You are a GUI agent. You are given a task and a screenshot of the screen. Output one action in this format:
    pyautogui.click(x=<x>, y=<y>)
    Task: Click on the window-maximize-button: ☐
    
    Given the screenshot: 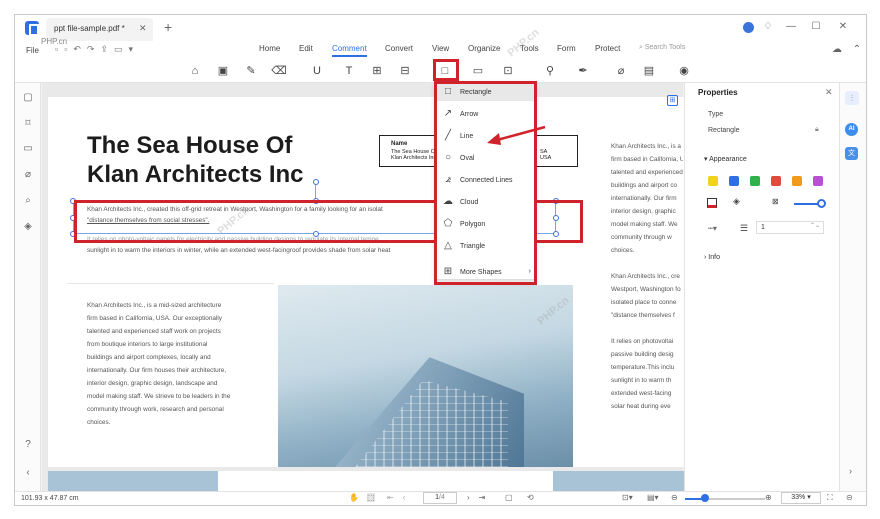 What is the action you would take?
    pyautogui.click(x=816, y=27)
    